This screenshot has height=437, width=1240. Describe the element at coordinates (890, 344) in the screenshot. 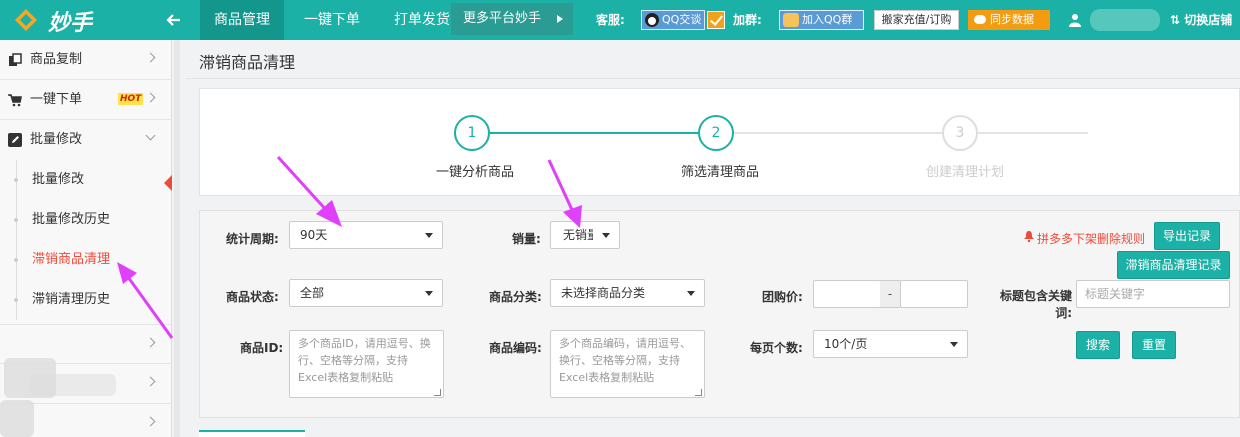

I see `per-page-select: 10个/页` at that location.